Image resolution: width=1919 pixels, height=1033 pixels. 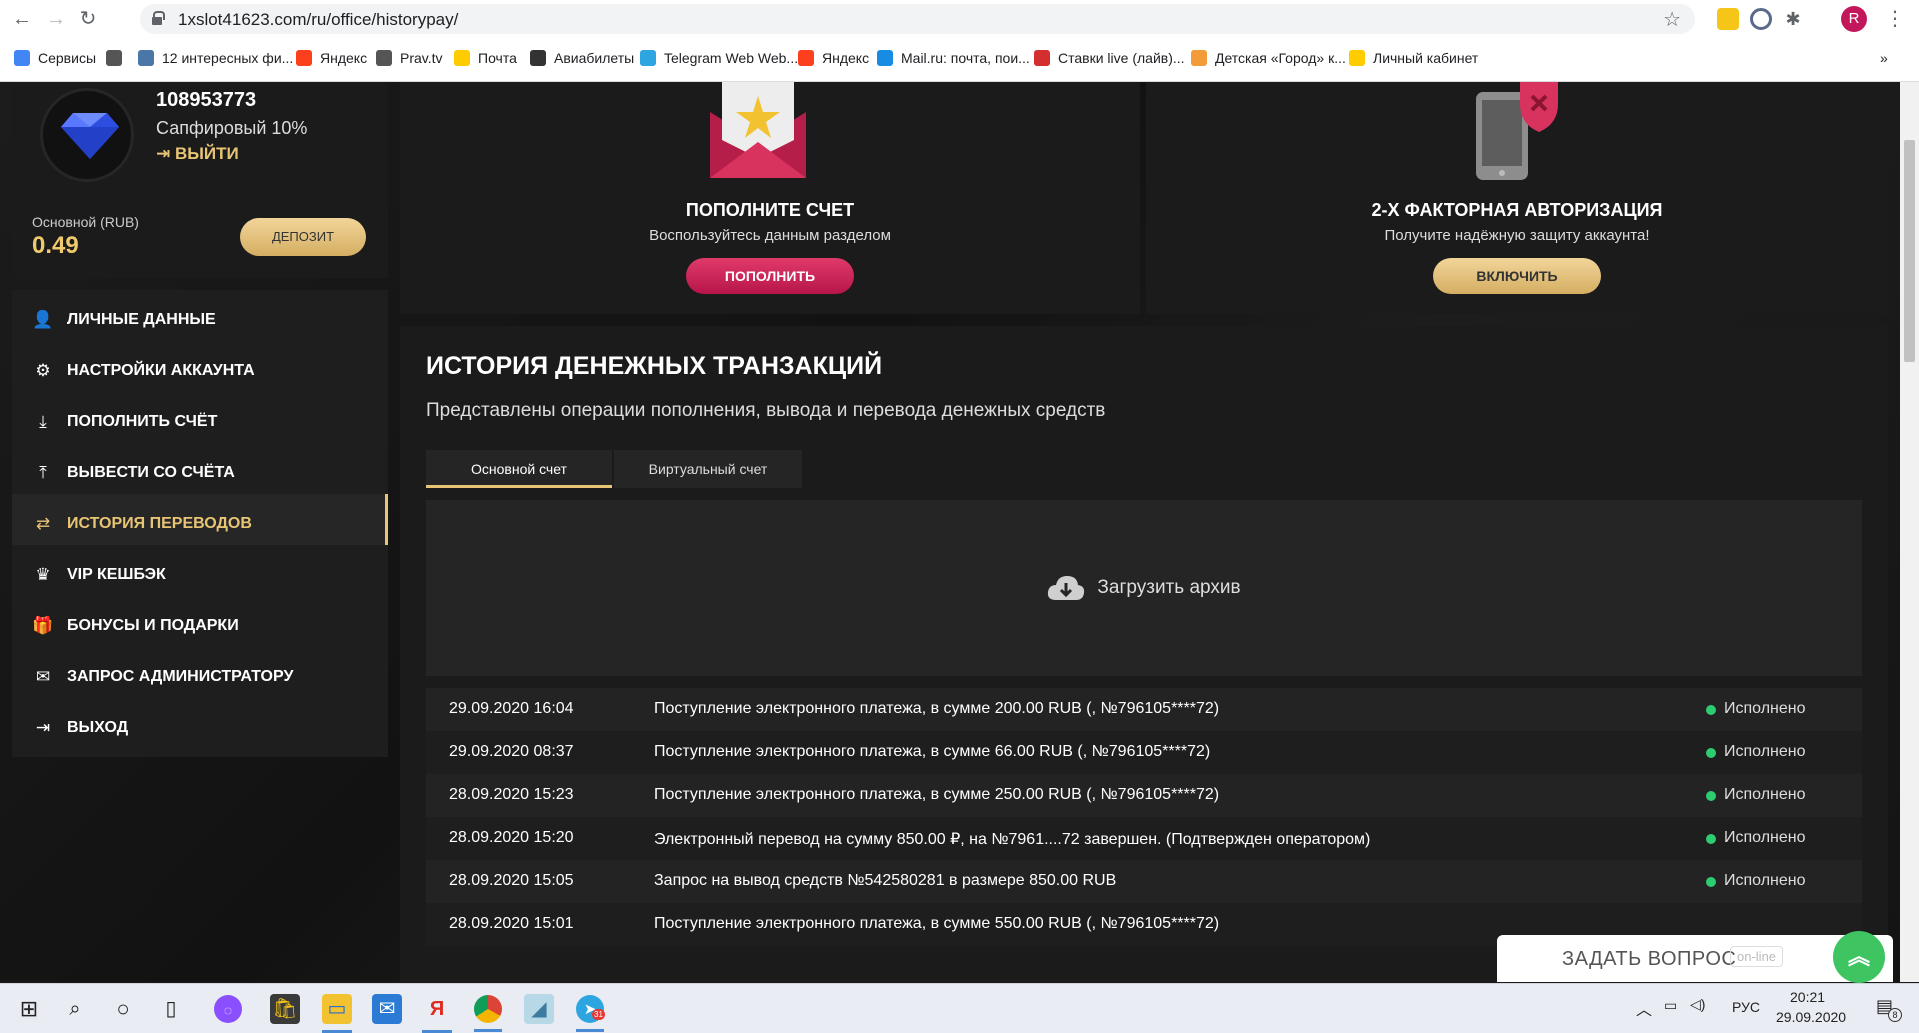 I want to click on m-icon, so click(x=1042, y=58).